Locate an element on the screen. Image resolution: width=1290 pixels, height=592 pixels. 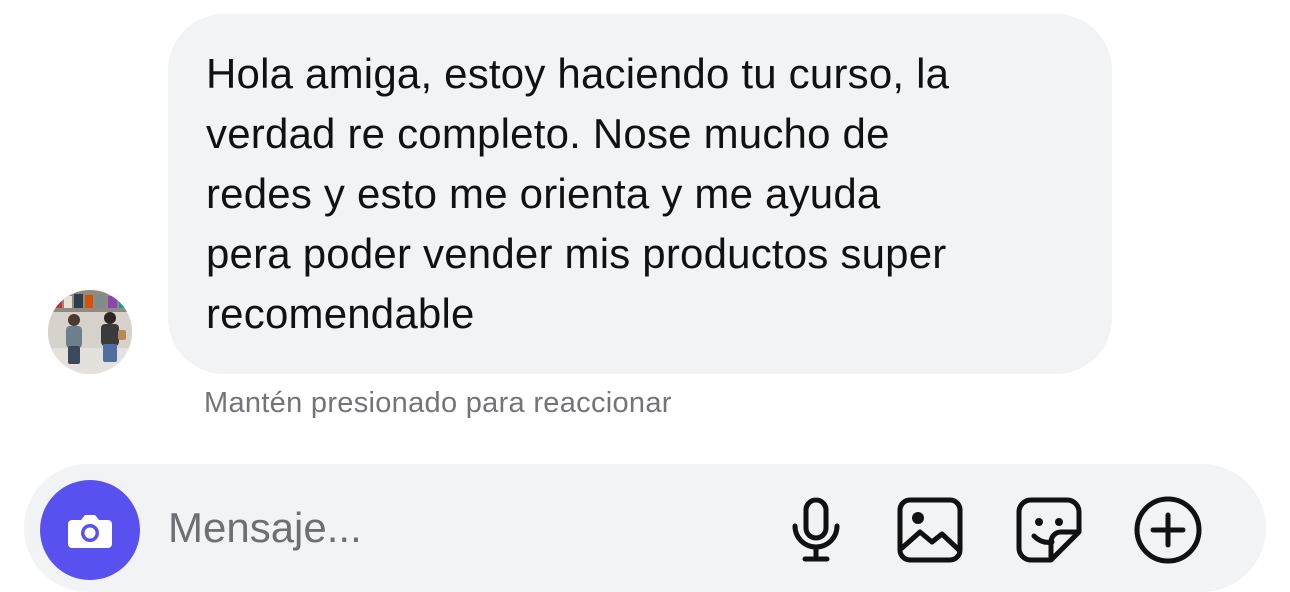
message-input is located at coordinates (448, 528).